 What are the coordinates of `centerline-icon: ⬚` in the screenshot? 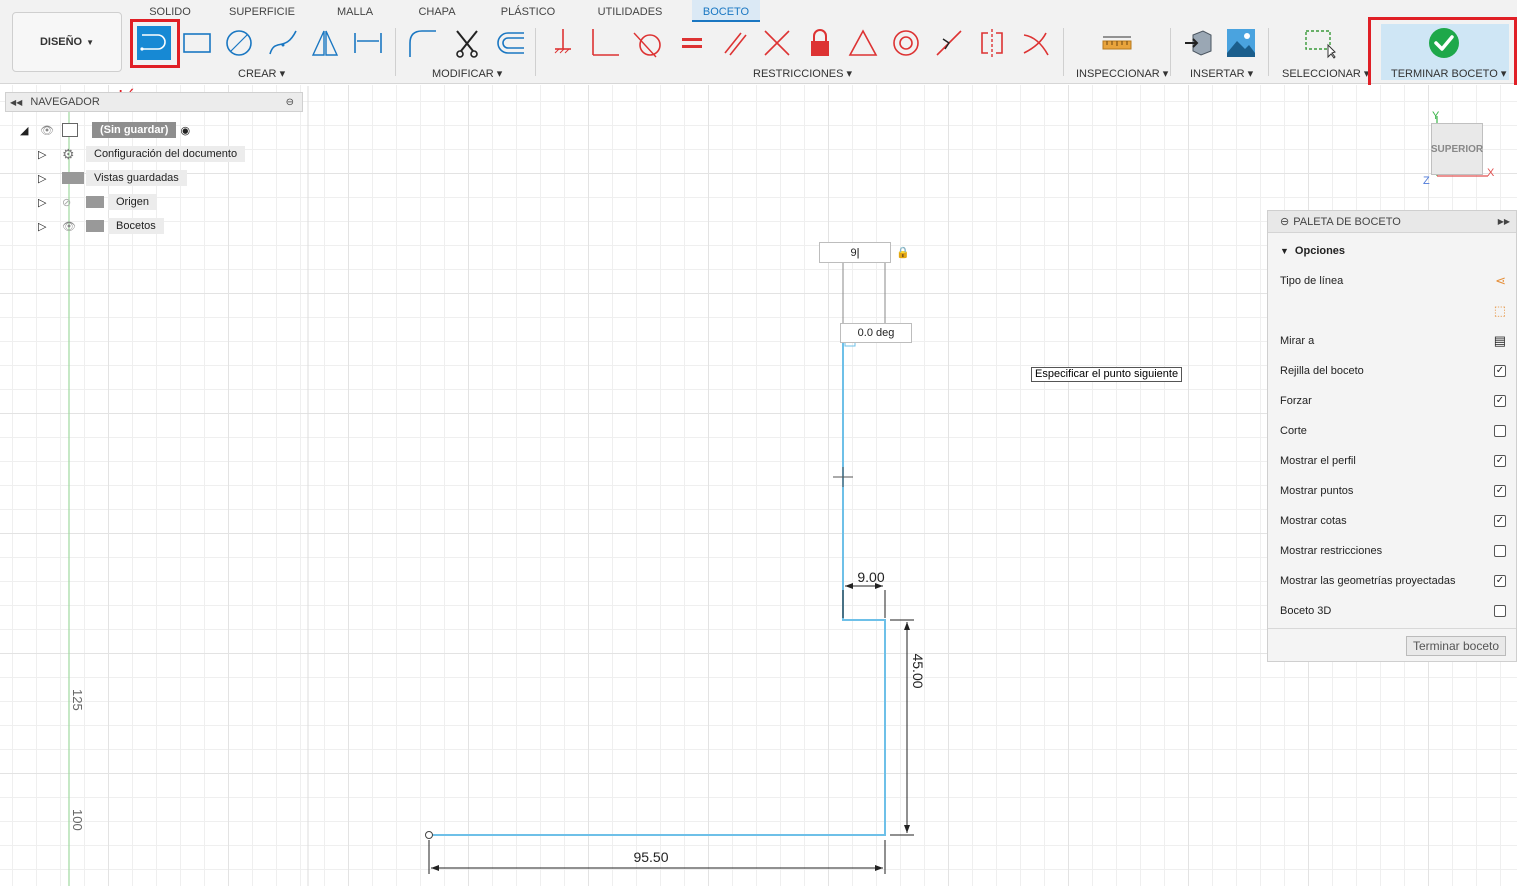 It's located at (1500, 311).